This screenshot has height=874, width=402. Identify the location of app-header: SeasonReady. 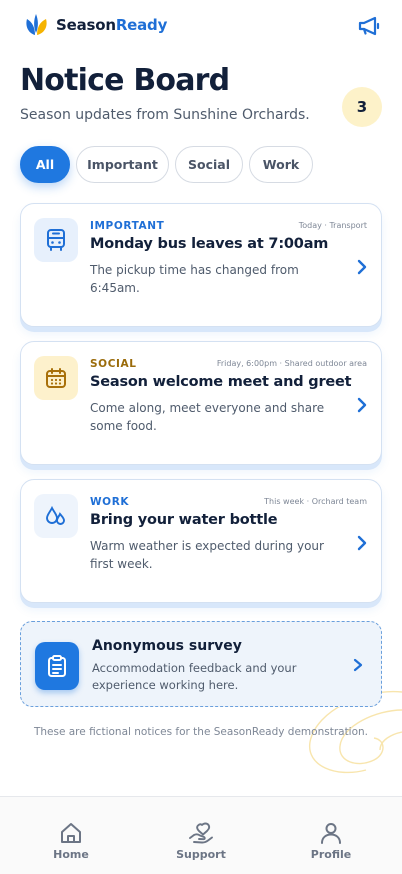
(201, 26).